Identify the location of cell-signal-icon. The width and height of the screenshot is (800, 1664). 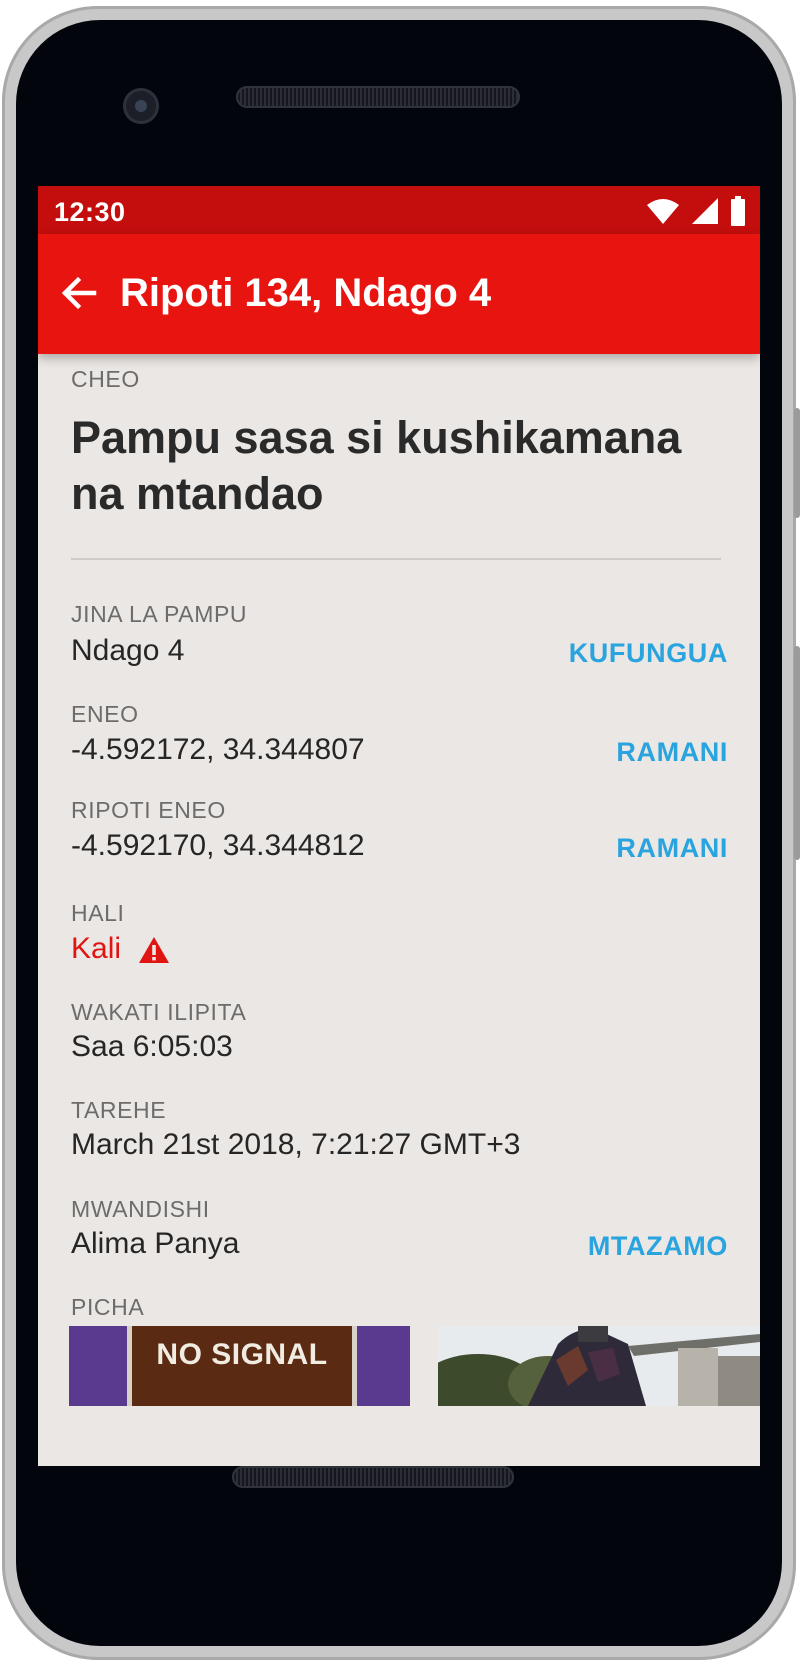
(705, 211).